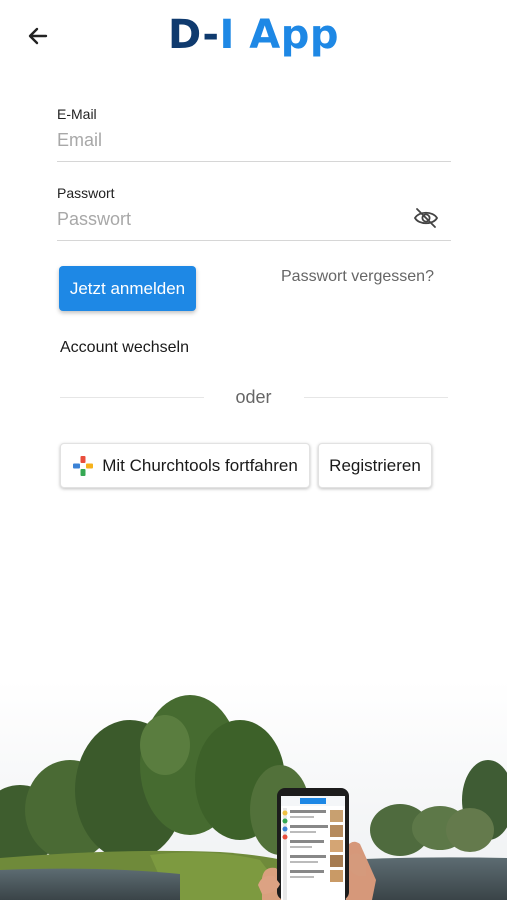 This screenshot has width=507, height=900. I want to click on divider-line-right, so click(376, 397).